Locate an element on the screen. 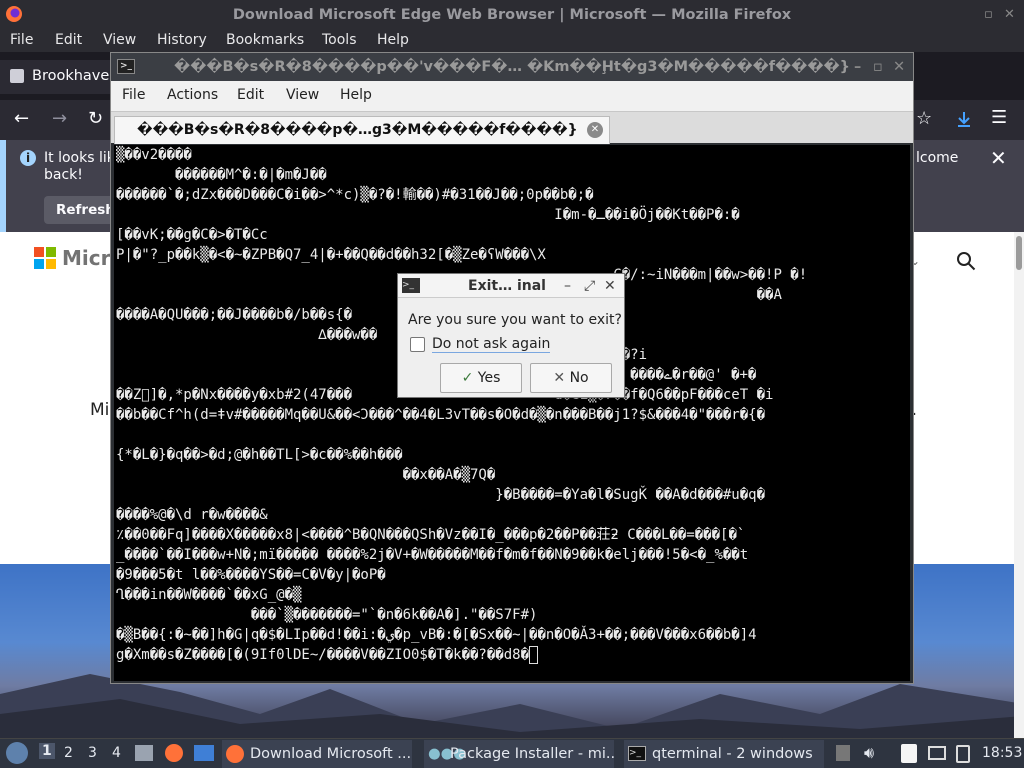 Image resolution: width=1024 pixels, height=768 pixels. task-terminal-icon: >_ is located at coordinates (637, 753).